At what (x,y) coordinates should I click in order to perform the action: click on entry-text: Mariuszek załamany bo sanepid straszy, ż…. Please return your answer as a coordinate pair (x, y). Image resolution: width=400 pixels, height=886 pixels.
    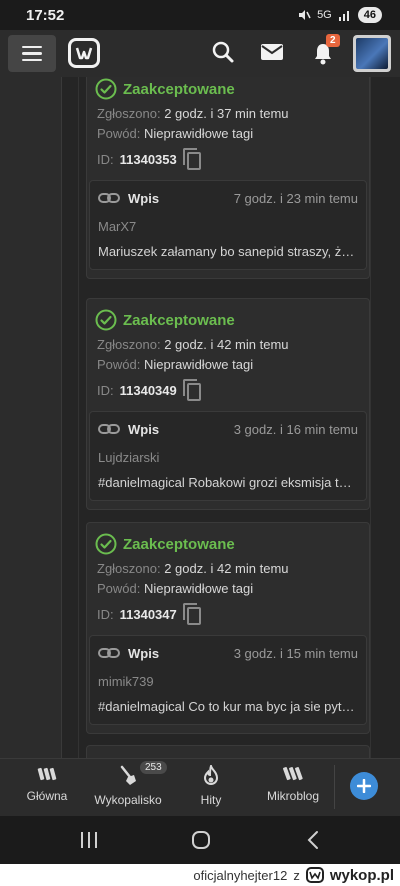
    Looking at the image, I should click on (232, 251).